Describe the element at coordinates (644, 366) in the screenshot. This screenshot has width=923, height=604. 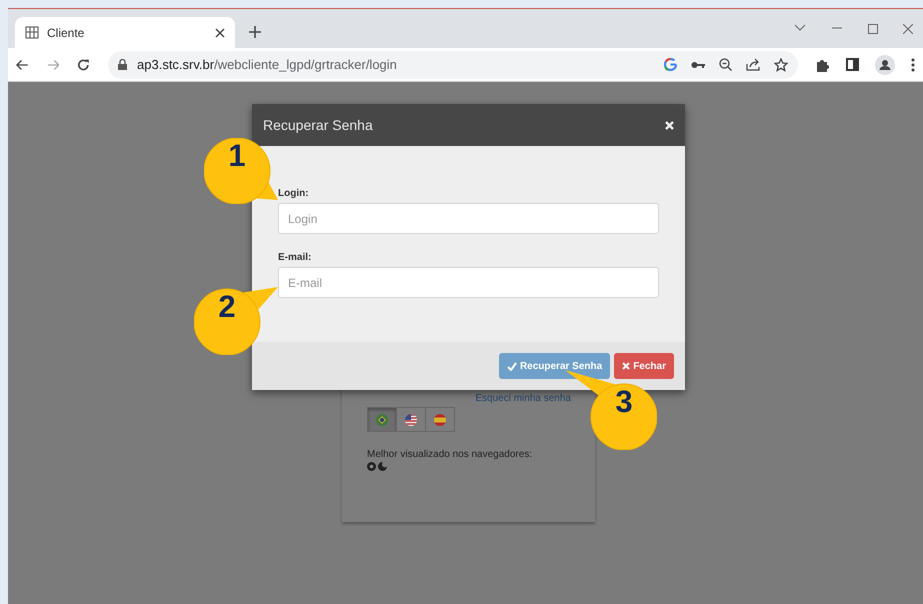
I see `close-button: Fechar` at that location.